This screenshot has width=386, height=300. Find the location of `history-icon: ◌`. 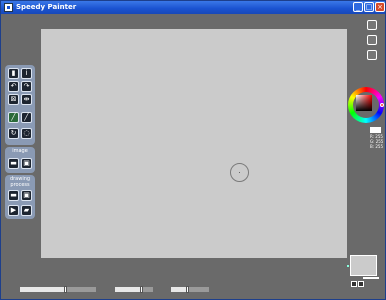

history-icon: ◌ is located at coordinates (26, 133).